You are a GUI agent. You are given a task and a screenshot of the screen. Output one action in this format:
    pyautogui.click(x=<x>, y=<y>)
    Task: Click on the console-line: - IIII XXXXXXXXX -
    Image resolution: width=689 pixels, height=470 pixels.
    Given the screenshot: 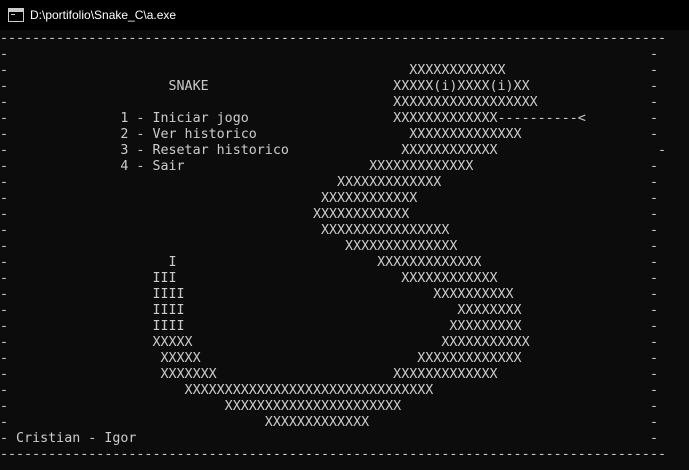 What is the action you would take?
    pyautogui.click(x=329, y=326)
    